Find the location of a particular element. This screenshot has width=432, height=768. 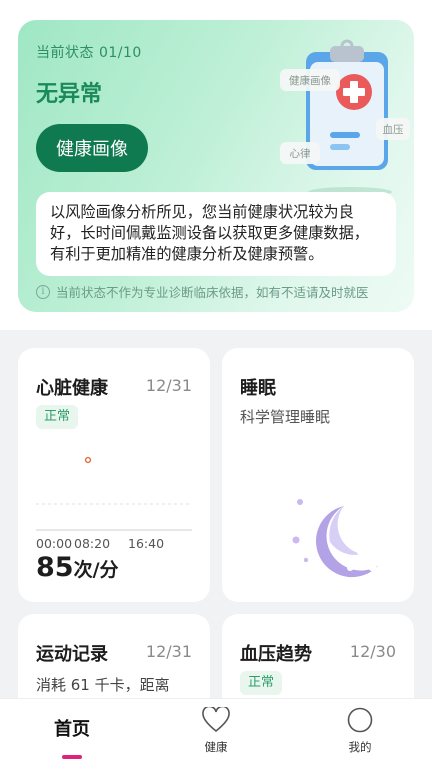

bpm-unit: 次/分 is located at coordinates (96, 570).